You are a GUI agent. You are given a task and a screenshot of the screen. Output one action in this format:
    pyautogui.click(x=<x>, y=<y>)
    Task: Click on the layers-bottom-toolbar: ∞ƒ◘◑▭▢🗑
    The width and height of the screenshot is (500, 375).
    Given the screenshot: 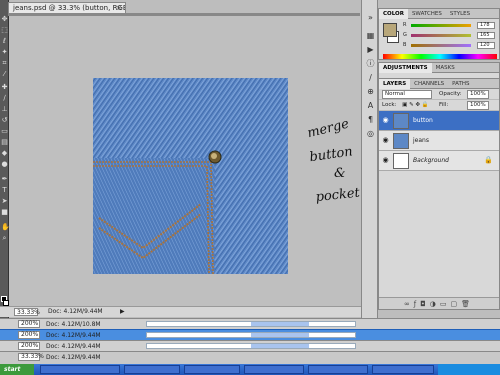 What is the action you would take?
    pyautogui.click(x=439, y=303)
    